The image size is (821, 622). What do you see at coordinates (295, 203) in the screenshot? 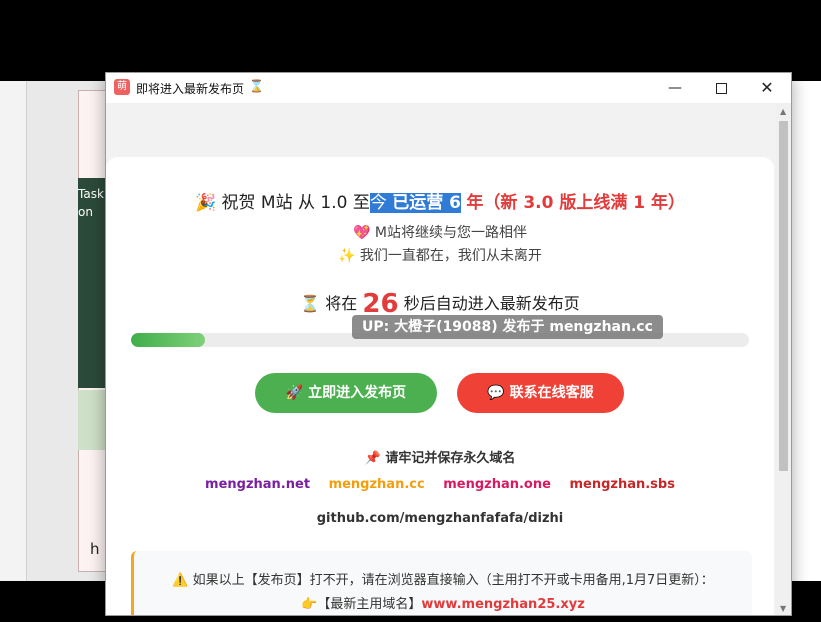
I see `headline-text: 祝贺 M站 从 1.0 至` at bounding box center [295, 203].